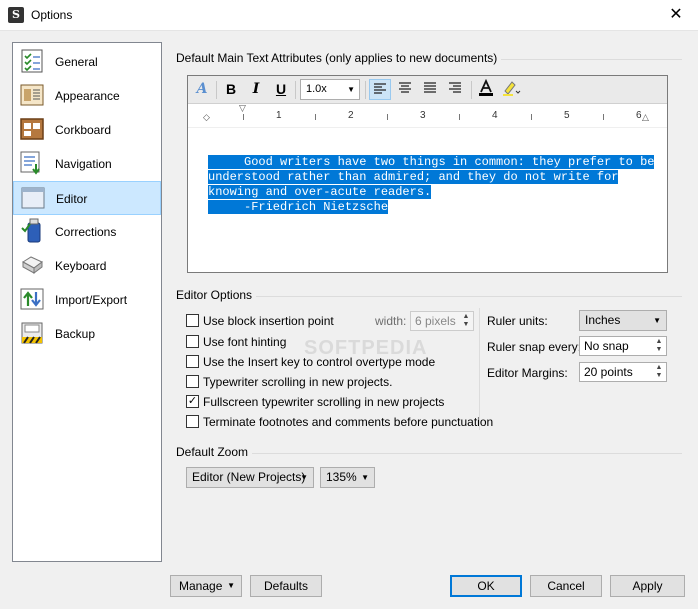 The height and width of the screenshot is (609, 698). I want to click on zoom-target-select: Editor (New Projects) ▼, so click(250, 477).